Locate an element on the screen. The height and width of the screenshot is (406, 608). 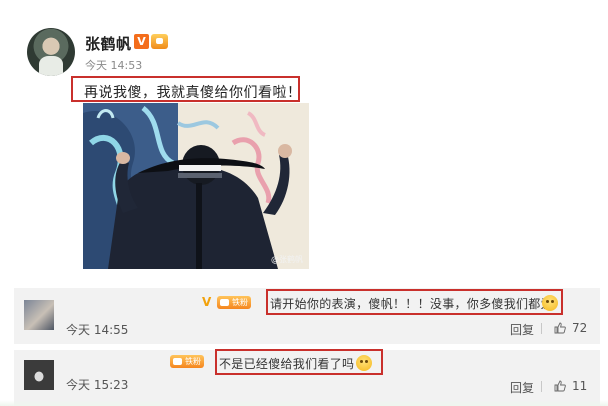
like-count: 11 is located at coordinates (580, 386).